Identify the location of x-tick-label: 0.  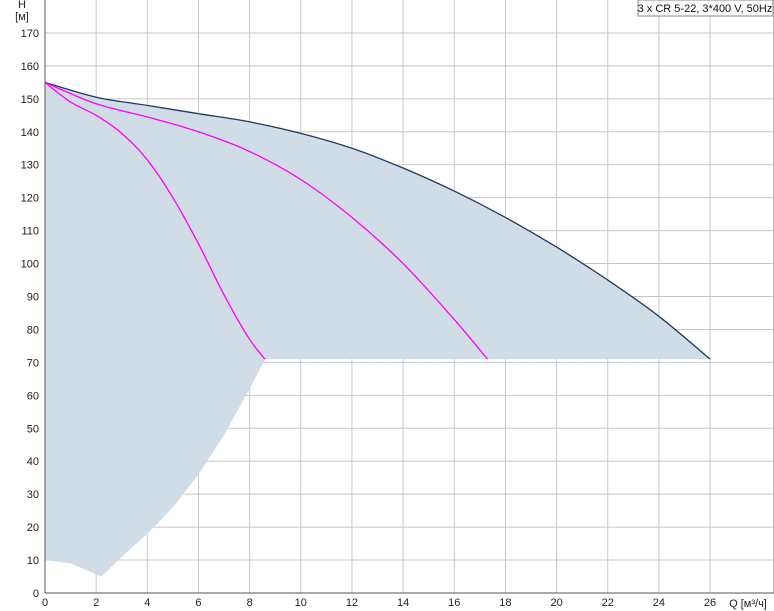
(45, 603).